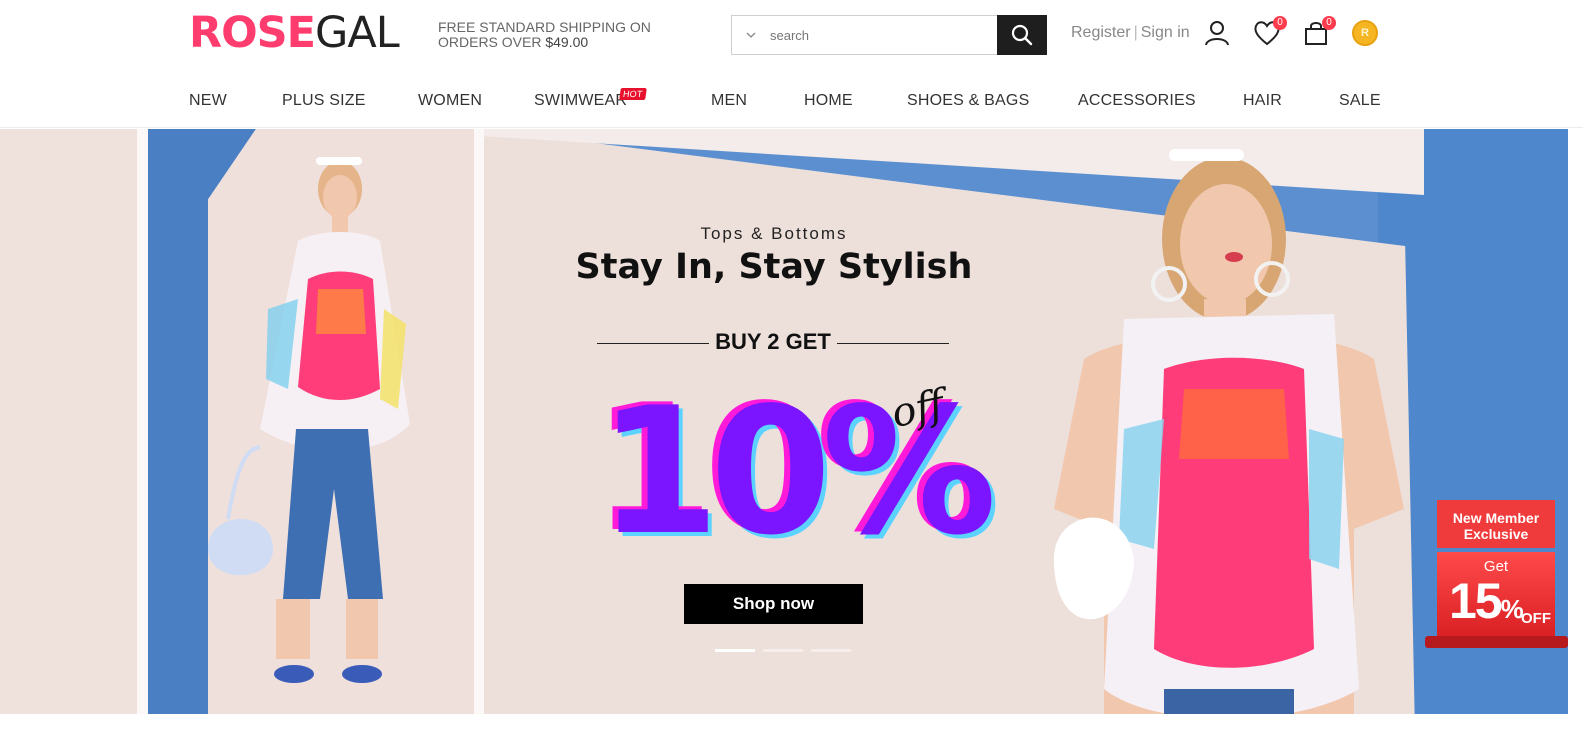 This screenshot has width=1583, height=755. I want to click on member-percent-value: 15, so click(1476, 601).